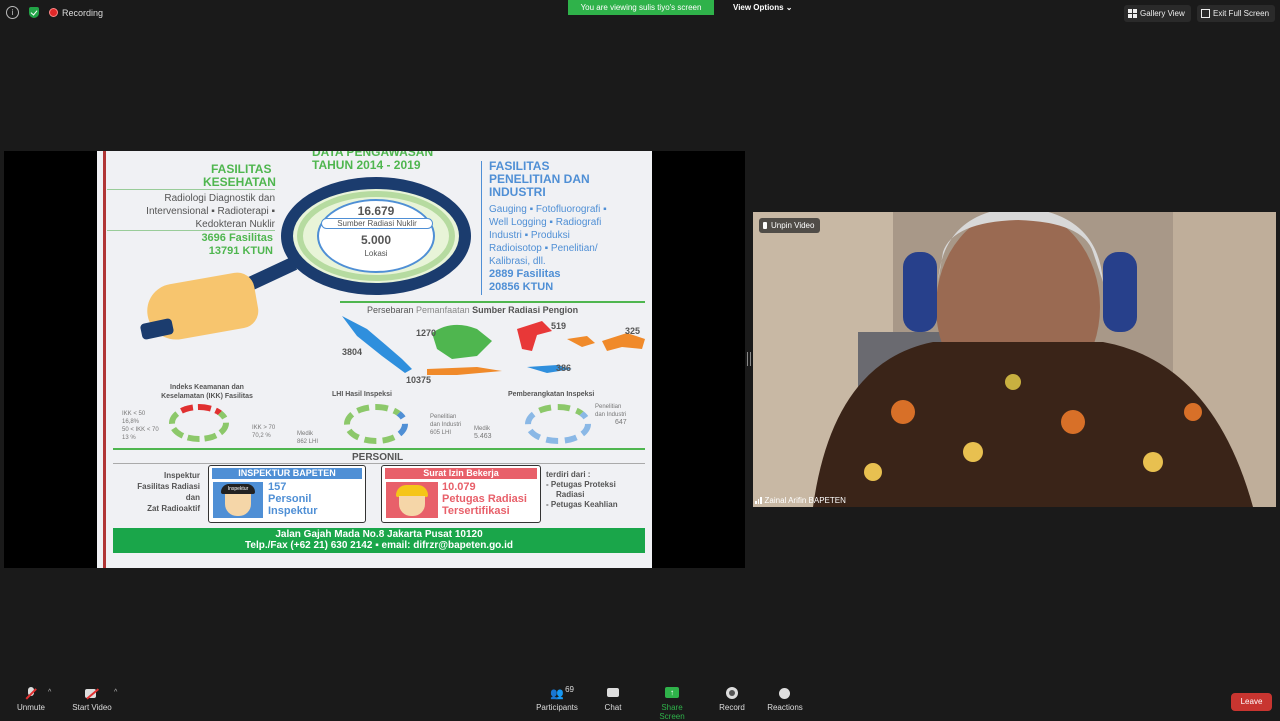  I want to click on pemb-medik: Medik 5.463, so click(483, 433).